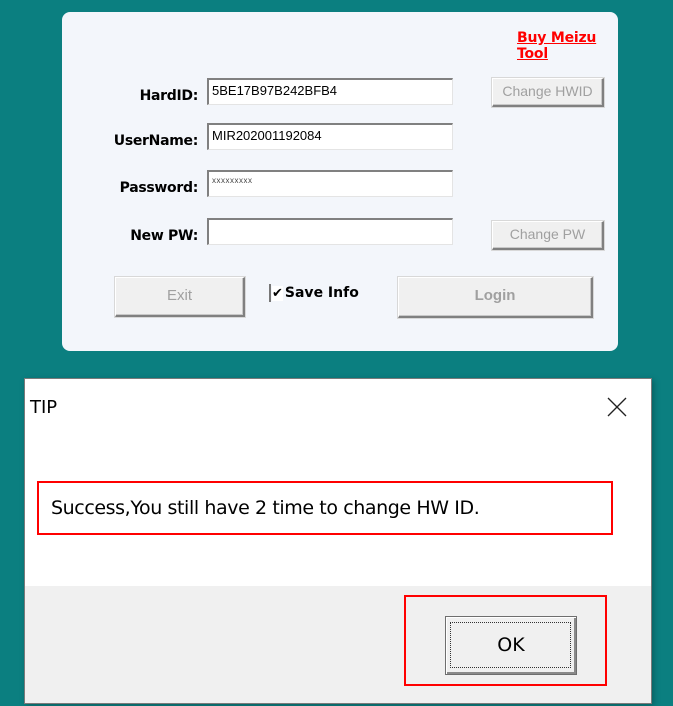 The height and width of the screenshot is (706, 673). Describe the element at coordinates (617, 407) in the screenshot. I see `close-icon` at that location.